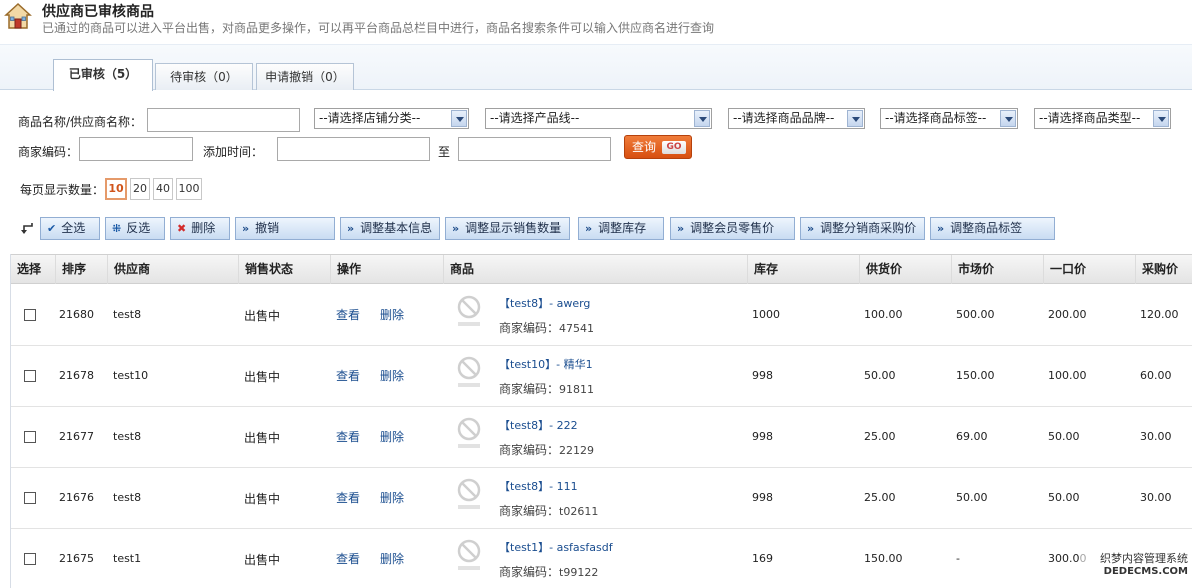 The width and height of the screenshot is (1192, 588). Describe the element at coordinates (992, 228) in the screenshot. I see `adjust-tags-button: » 调整商品标签` at that location.